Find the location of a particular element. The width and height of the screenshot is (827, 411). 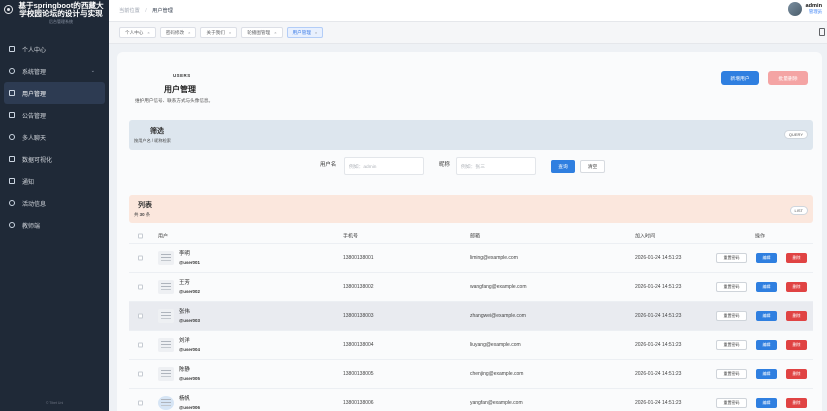

add-user-button: 新增用户 is located at coordinates (740, 78).